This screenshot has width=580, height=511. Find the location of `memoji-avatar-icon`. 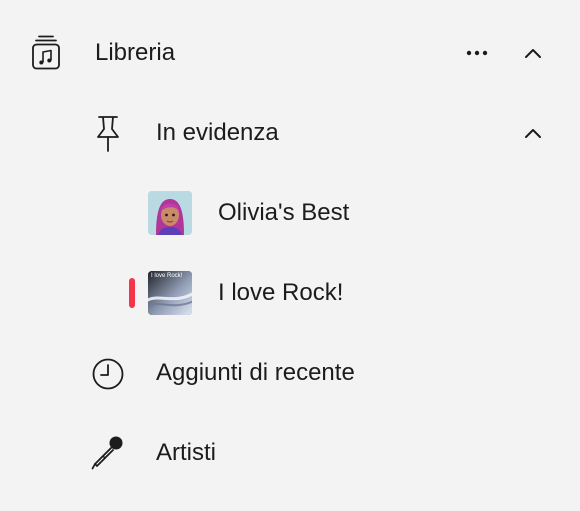

memoji-avatar-icon is located at coordinates (170, 213).